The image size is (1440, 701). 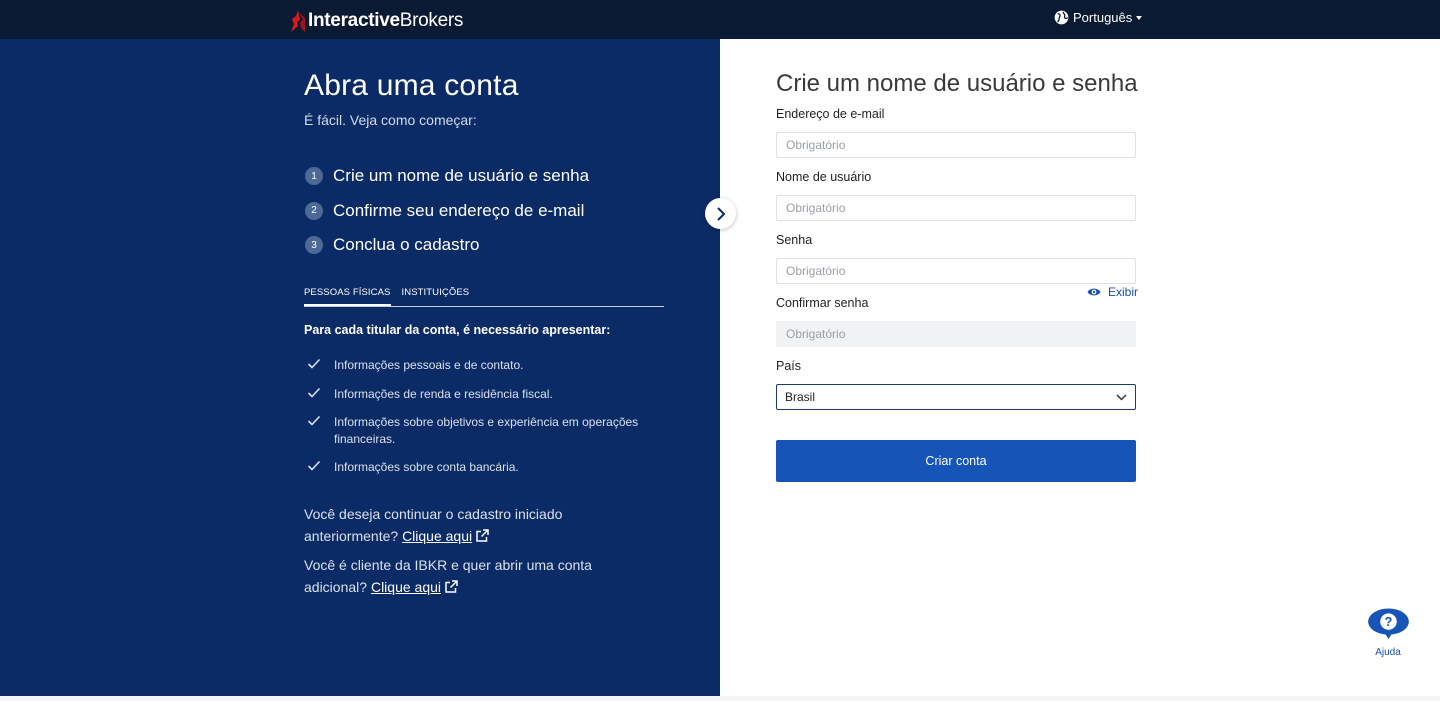 What do you see at coordinates (459, 210) in the screenshot?
I see `step-label: Confirme seu endereço de e-mail` at bounding box center [459, 210].